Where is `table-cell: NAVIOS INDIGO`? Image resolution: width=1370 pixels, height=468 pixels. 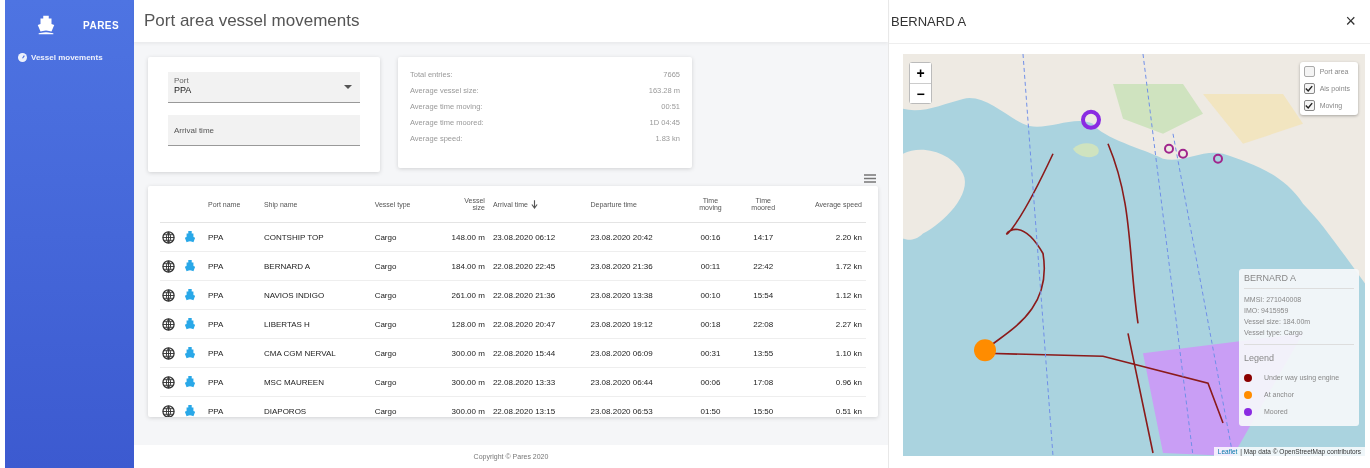 table-cell: NAVIOS INDIGO is located at coordinates (294, 295).